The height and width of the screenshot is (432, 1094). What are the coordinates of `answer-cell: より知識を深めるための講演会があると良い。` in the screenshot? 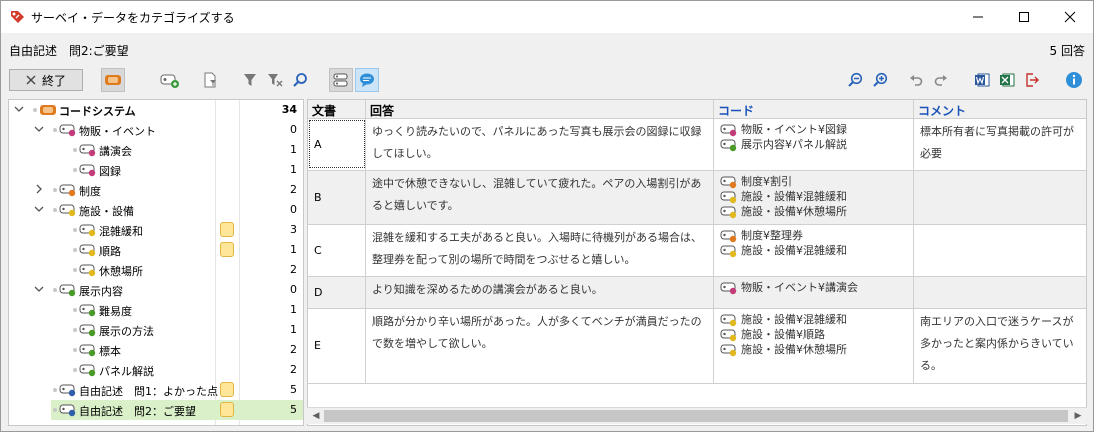 It's located at (540, 292).